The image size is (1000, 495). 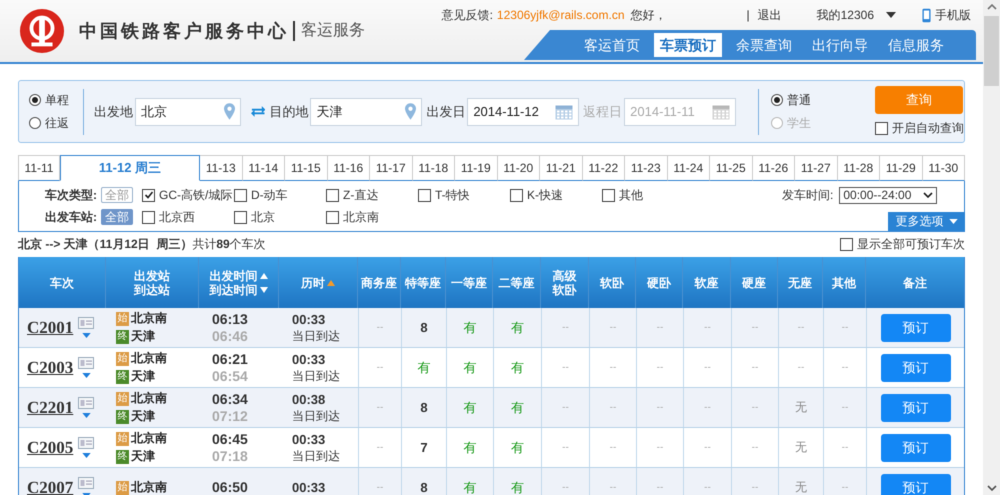 I want to click on date-tab: 11-20, so click(x=519, y=168).